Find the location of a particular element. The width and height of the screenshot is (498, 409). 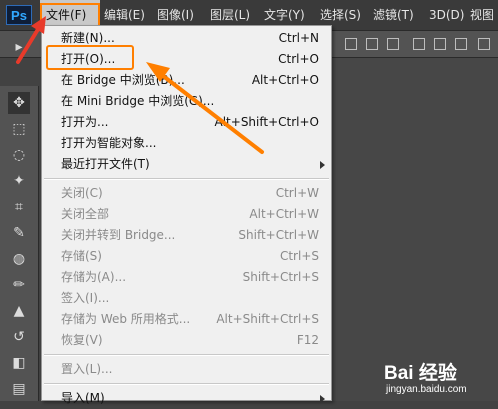

menu-item-shortcut: Shift+Ctrl+S is located at coordinates (280, 277).